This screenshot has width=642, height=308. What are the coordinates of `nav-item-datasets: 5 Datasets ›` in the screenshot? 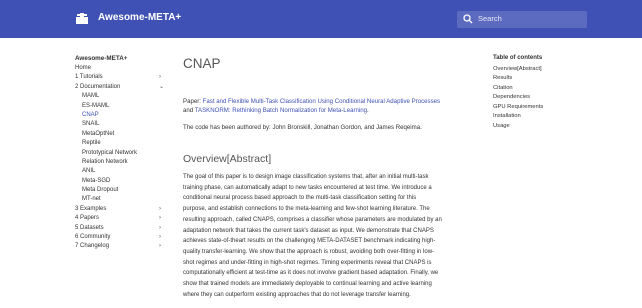 It's located at (125, 228).